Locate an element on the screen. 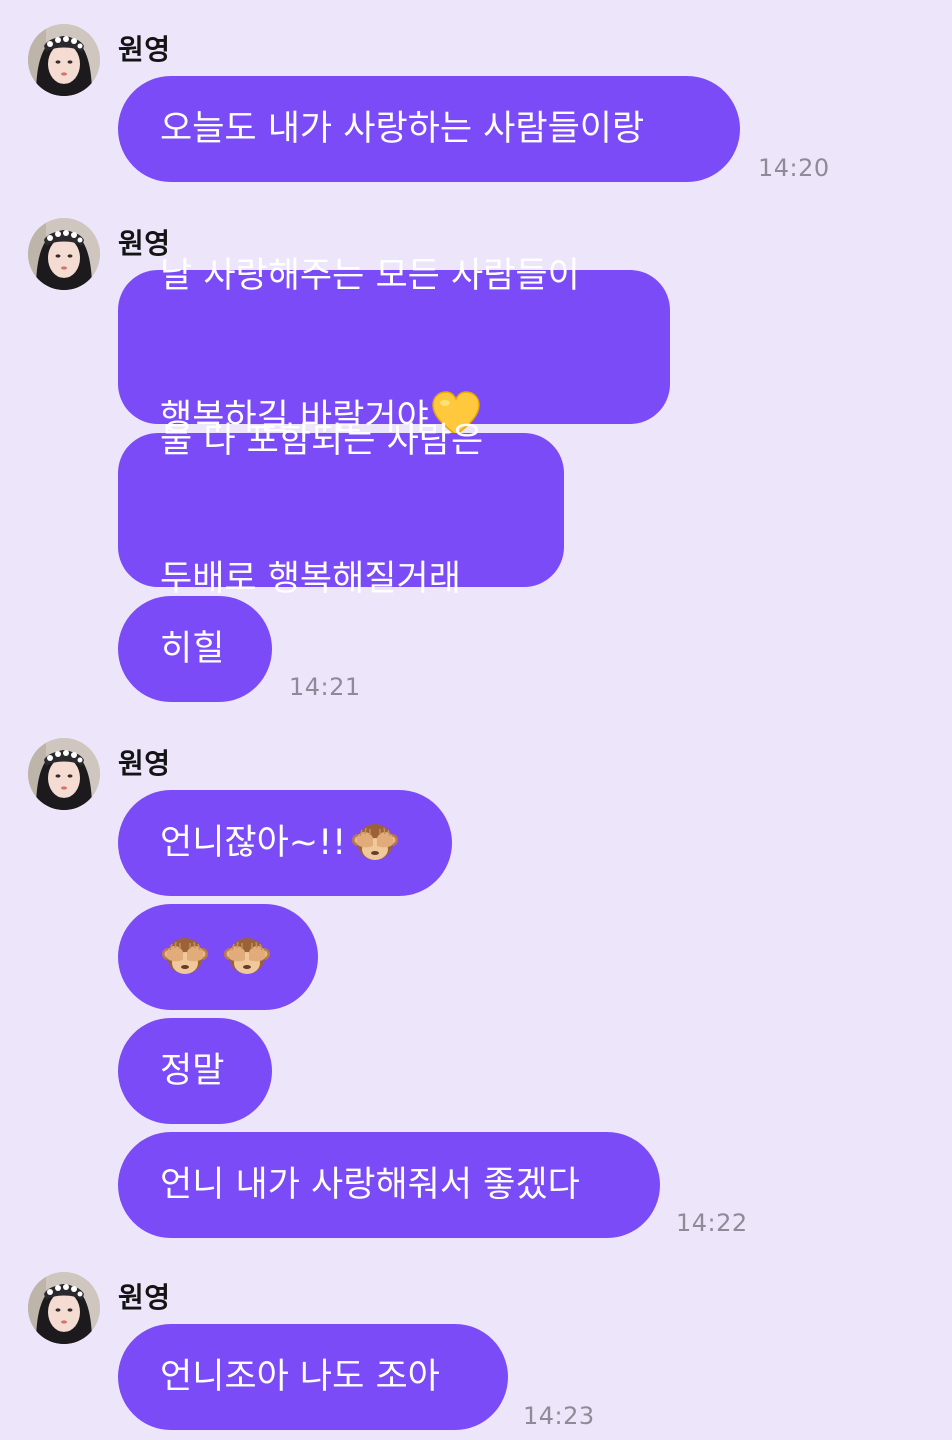 The height and width of the screenshot is (1440, 952). message-text: 언니조아 나도 조아 is located at coordinates (300, 1377).